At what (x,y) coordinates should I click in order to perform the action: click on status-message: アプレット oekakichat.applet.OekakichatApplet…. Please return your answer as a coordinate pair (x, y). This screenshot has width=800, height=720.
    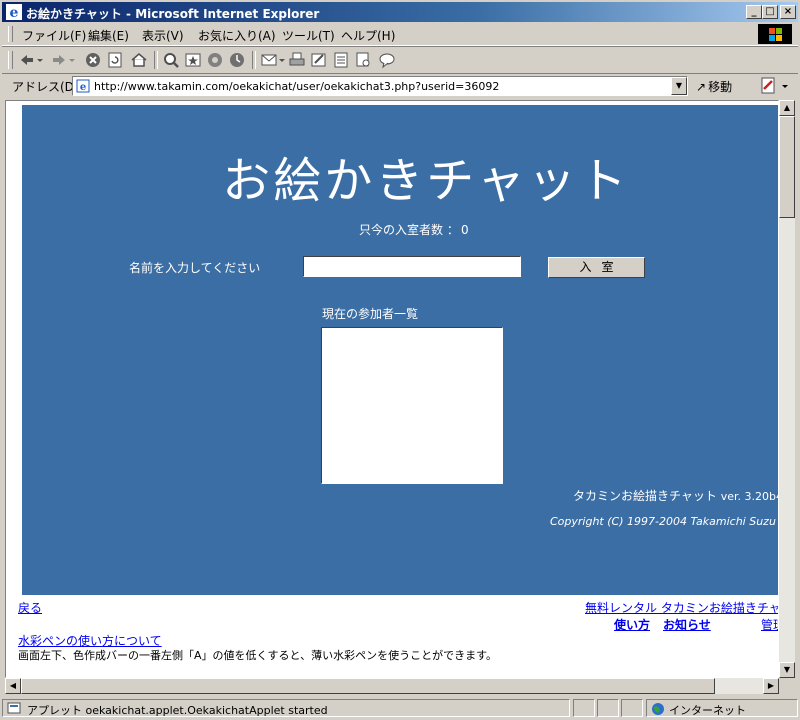
    Looking at the image, I should click on (177, 710).